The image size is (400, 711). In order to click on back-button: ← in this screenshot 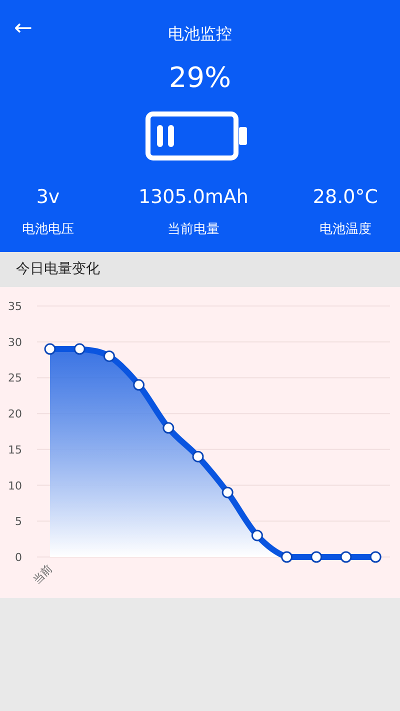, I will do `click(23, 29)`.